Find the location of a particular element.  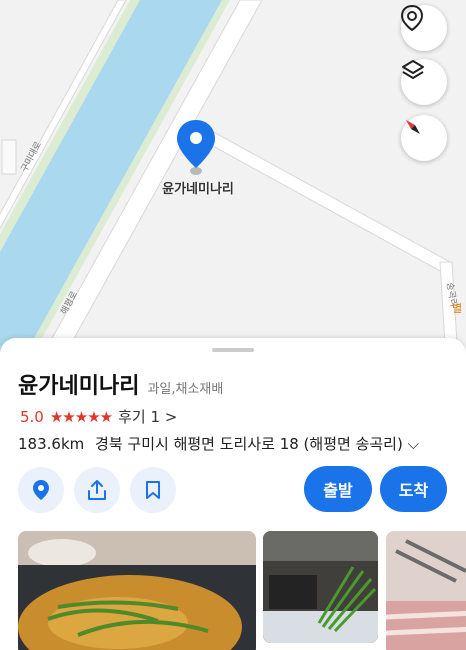

share-icon is located at coordinates (97, 490).